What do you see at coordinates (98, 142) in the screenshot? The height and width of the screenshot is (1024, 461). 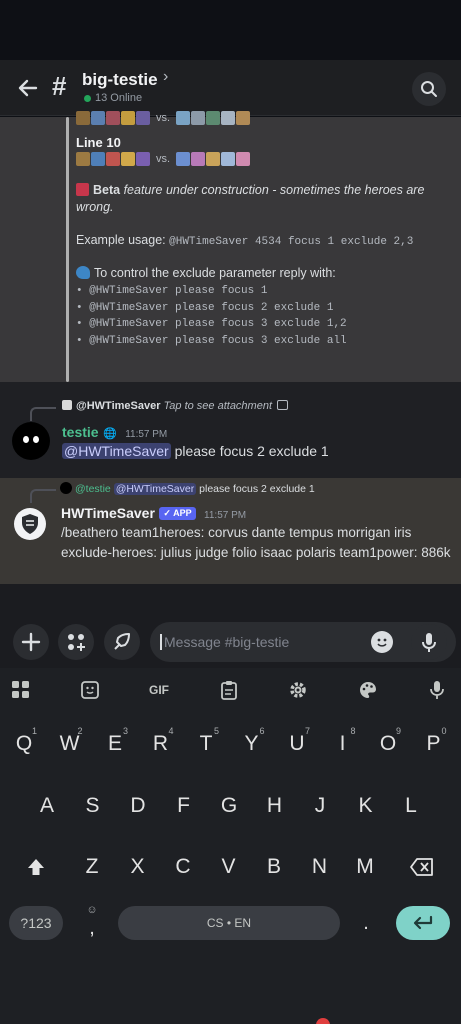 I see `line-title: Line 10` at bounding box center [98, 142].